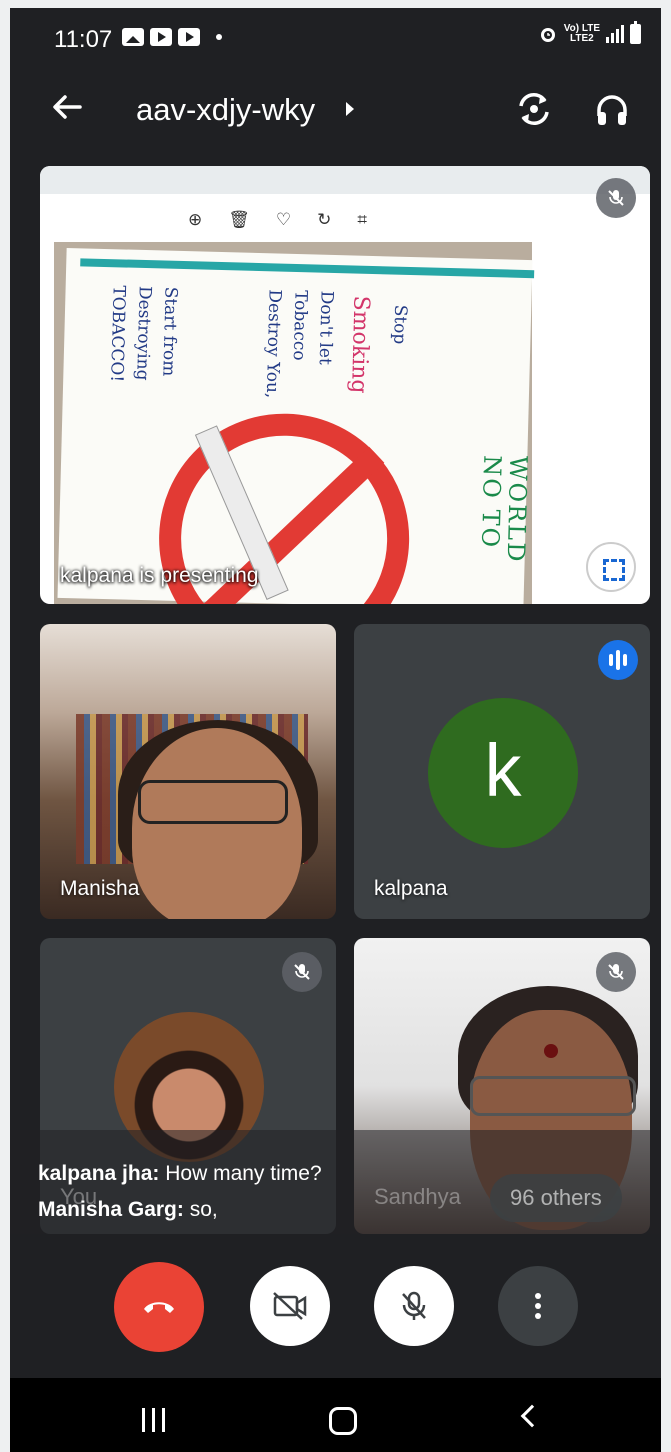  I want to click on presenting-label: kalpana is presenting, so click(159, 575).